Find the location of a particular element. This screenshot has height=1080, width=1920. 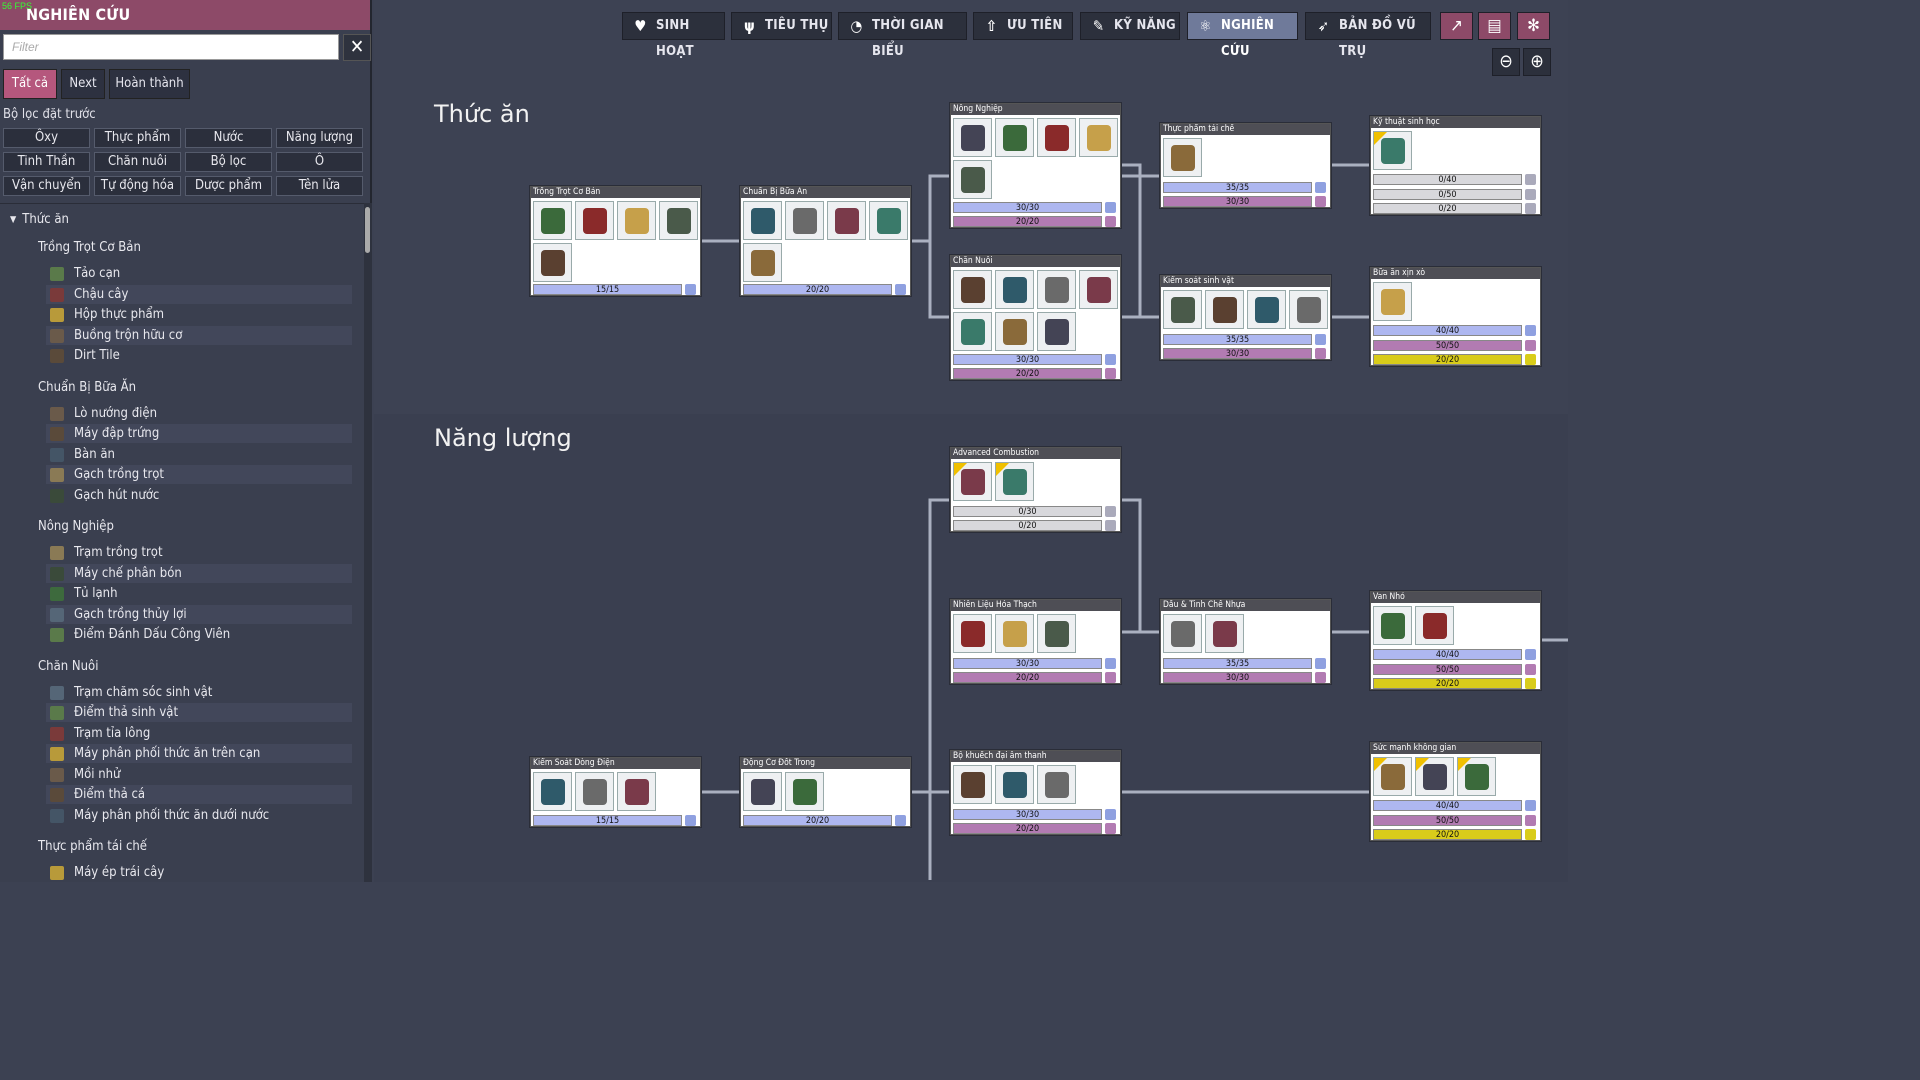

preset-filter-button: Tự động hóa is located at coordinates (137, 186).